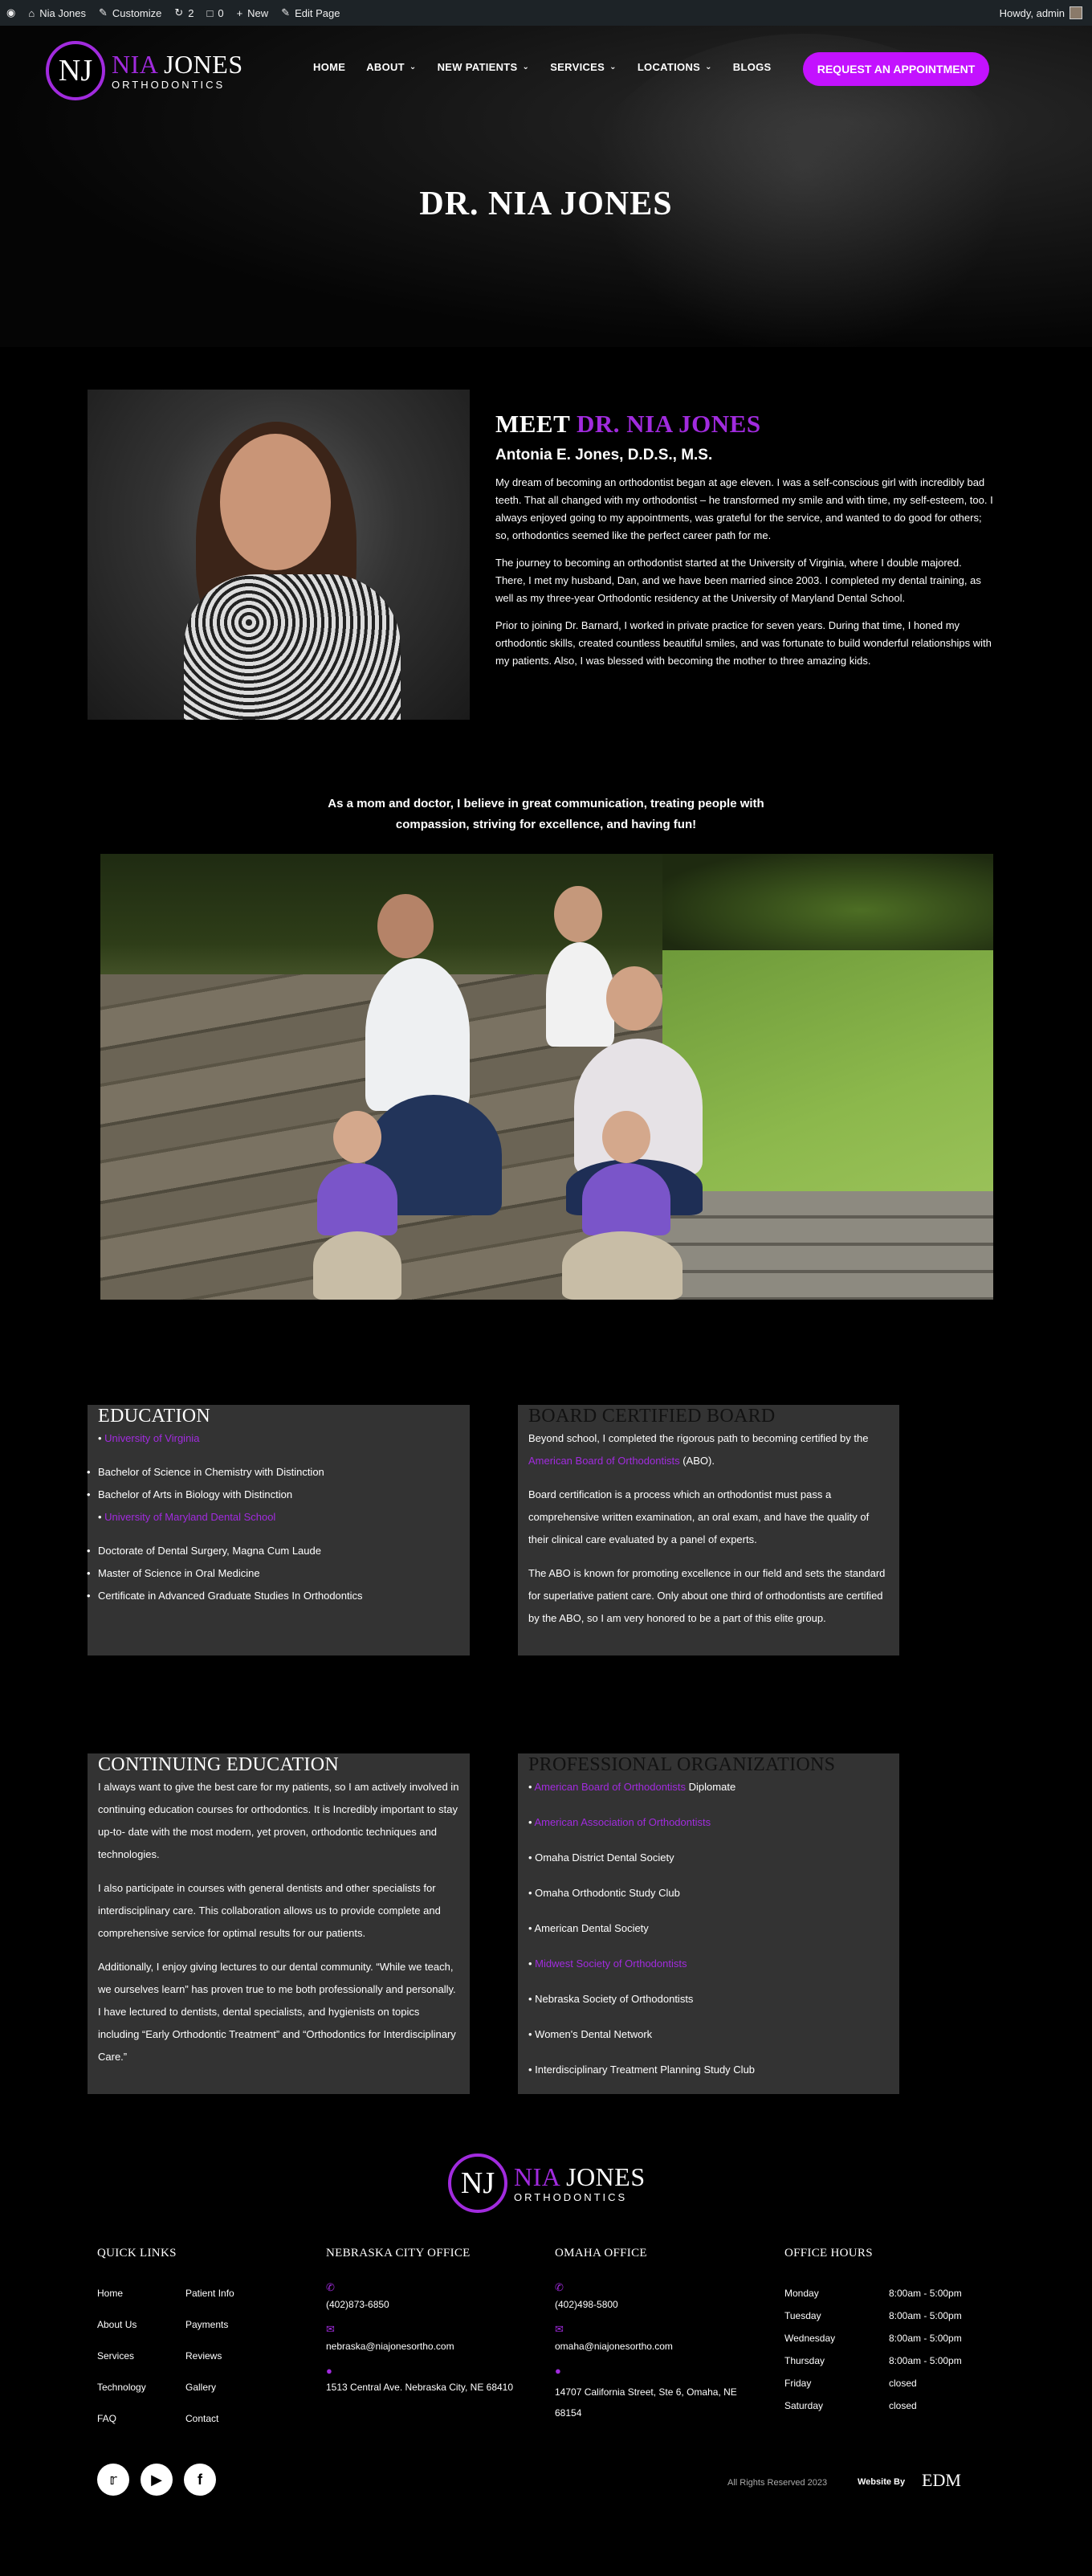  I want to click on home-icon: ⌂, so click(32, 12).